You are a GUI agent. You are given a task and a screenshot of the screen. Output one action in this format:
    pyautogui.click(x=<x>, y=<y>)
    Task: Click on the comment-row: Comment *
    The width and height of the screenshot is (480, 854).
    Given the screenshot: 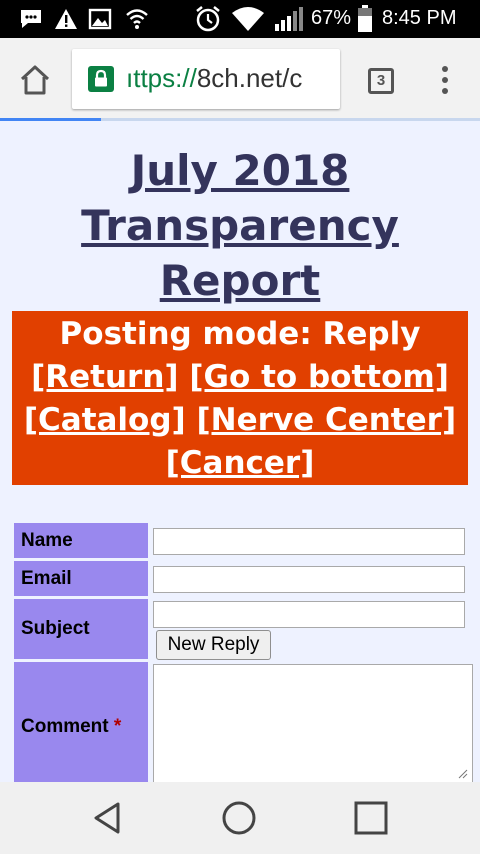 What is the action you would take?
    pyautogui.click(x=245, y=722)
    